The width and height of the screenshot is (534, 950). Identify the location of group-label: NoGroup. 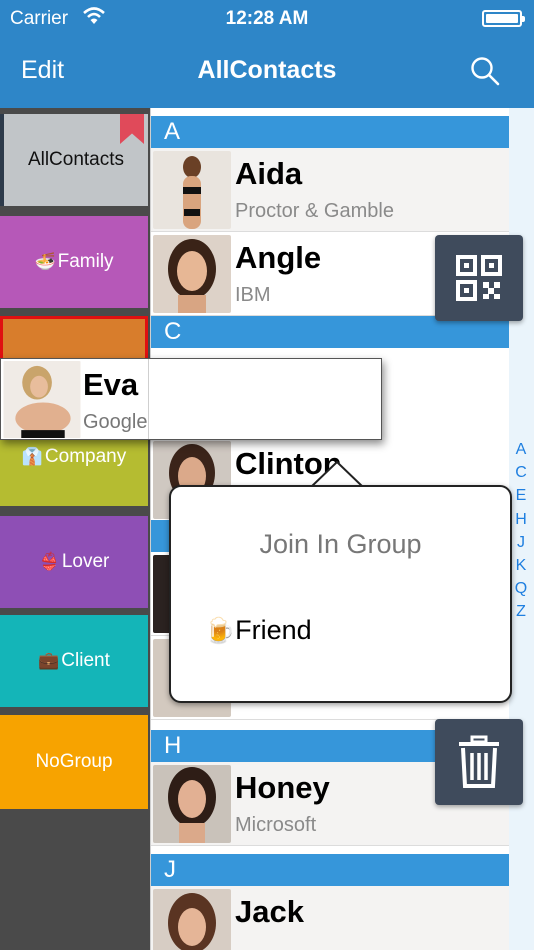
(74, 761).